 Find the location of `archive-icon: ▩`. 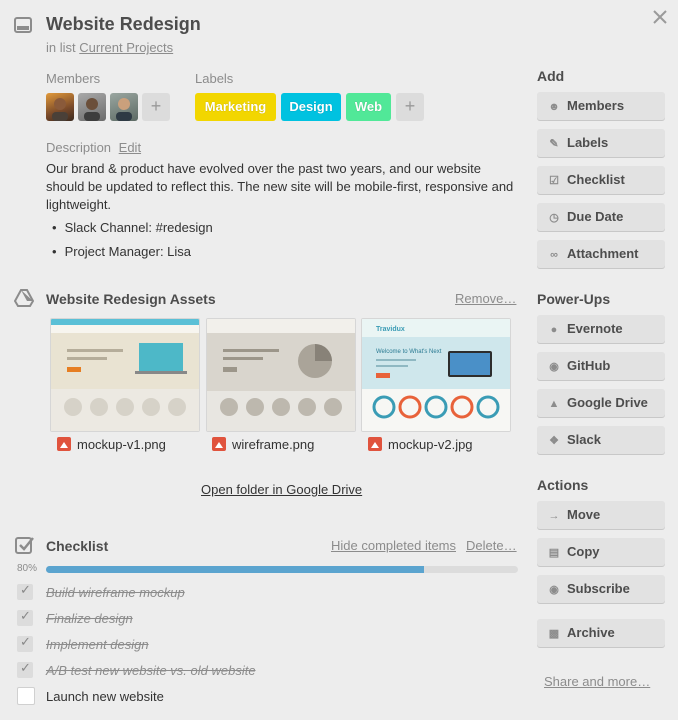

archive-icon: ▩ is located at coordinates (554, 634).